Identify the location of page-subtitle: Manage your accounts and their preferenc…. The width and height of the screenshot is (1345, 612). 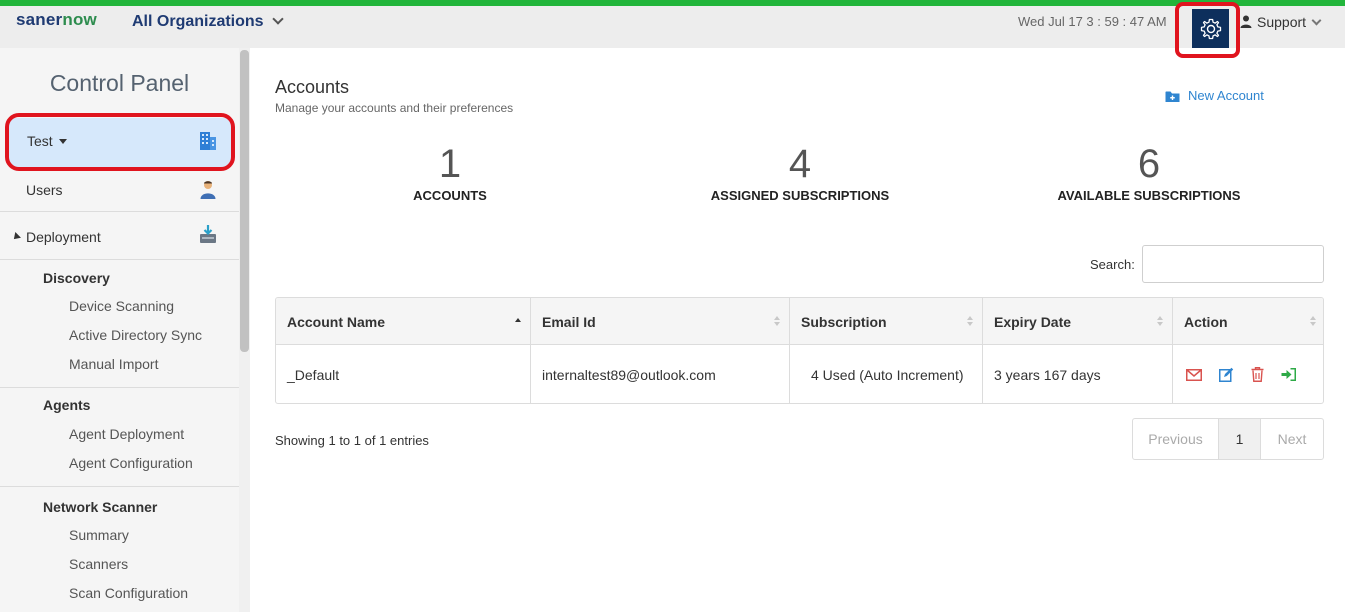
(394, 108).